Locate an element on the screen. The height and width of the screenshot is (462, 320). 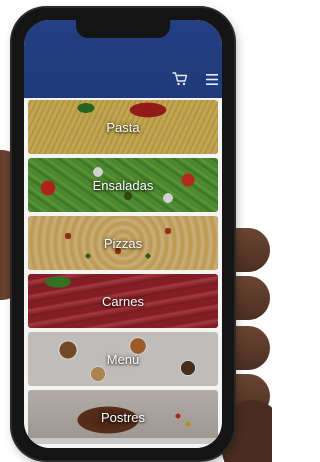
category-label: Postres is located at coordinates (123, 417).